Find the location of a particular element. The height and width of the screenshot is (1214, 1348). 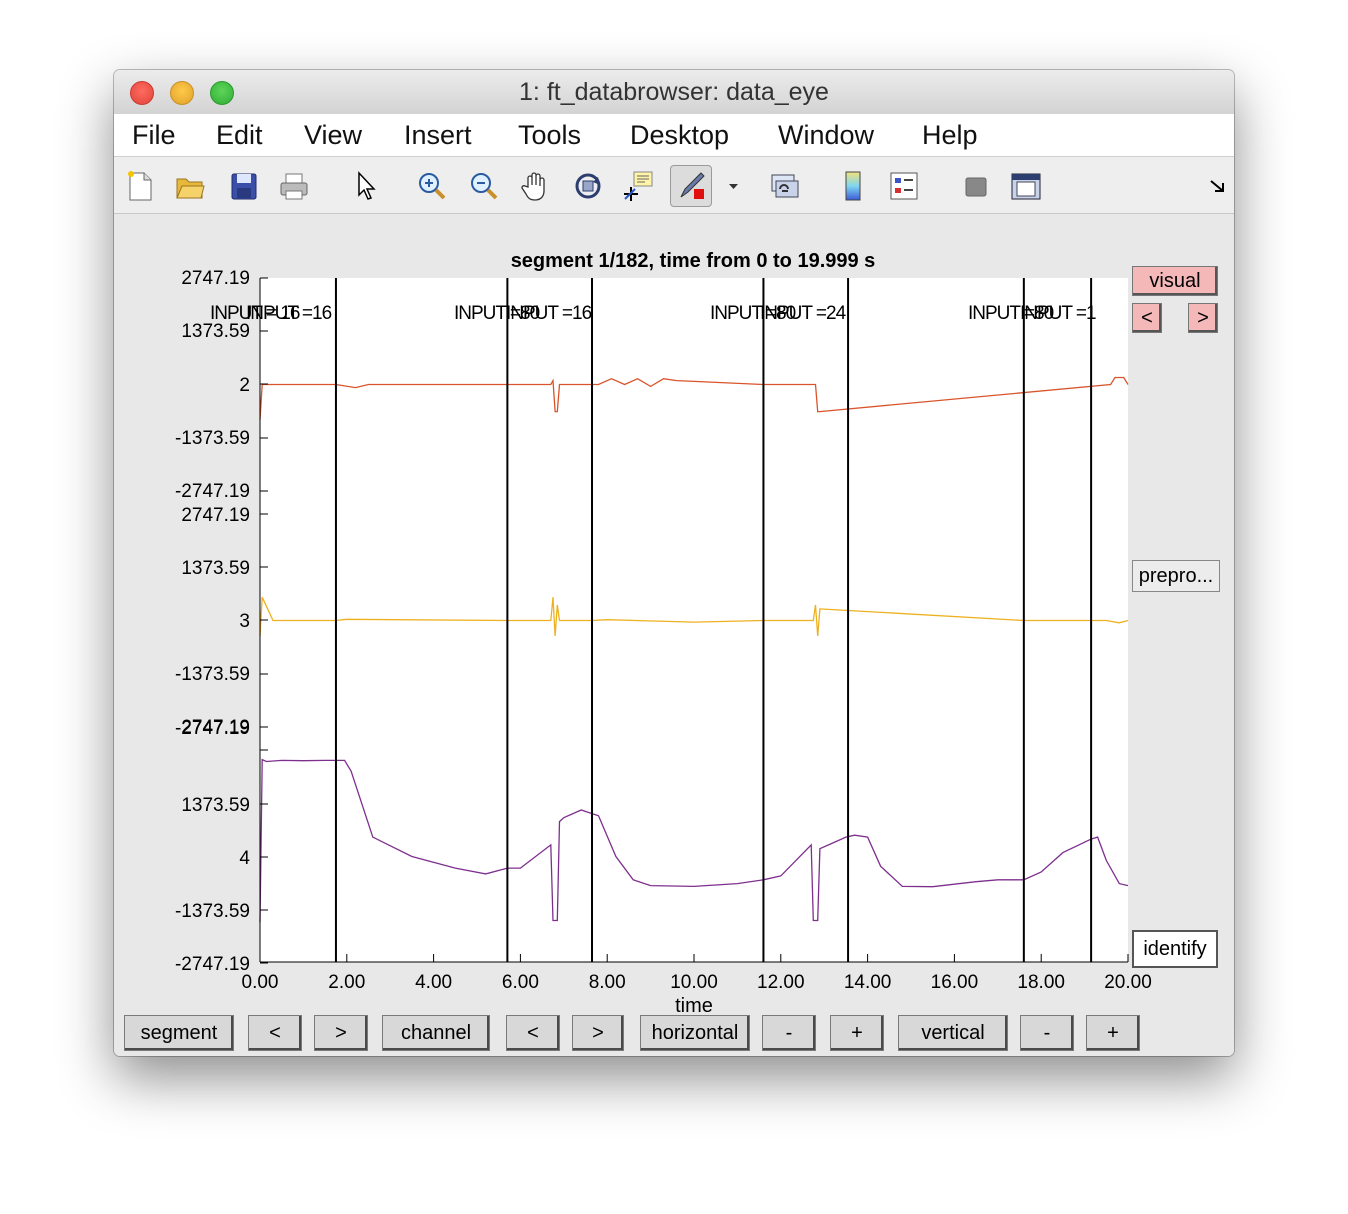

pan-hand-icon is located at coordinates (536, 186).